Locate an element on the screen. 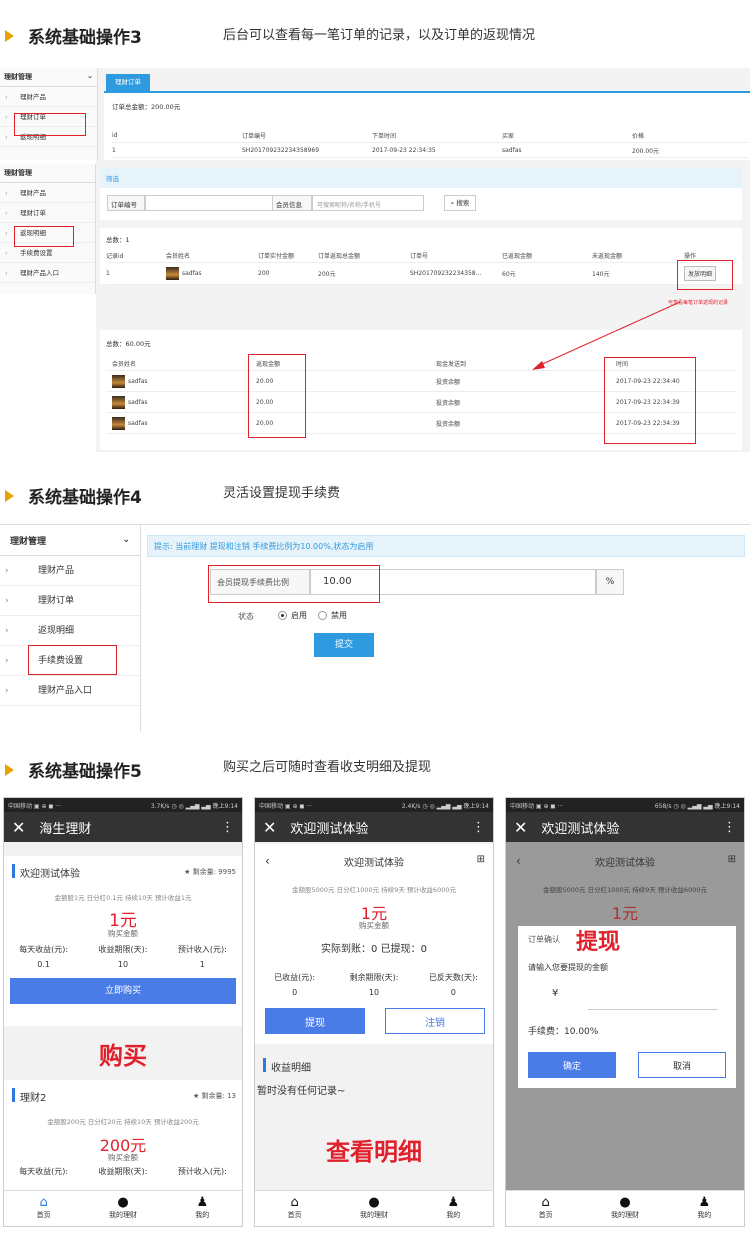 The height and width of the screenshot is (1243, 750). section4-desc: 灵活设置提现手续费 is located at coordinates (282, 493).